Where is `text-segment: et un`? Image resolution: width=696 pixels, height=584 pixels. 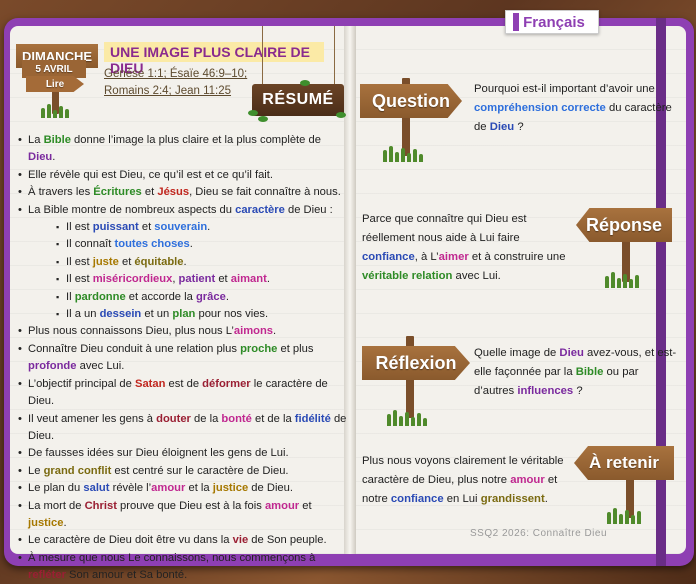
text-segment: et un is located at coordinates (157, 314).